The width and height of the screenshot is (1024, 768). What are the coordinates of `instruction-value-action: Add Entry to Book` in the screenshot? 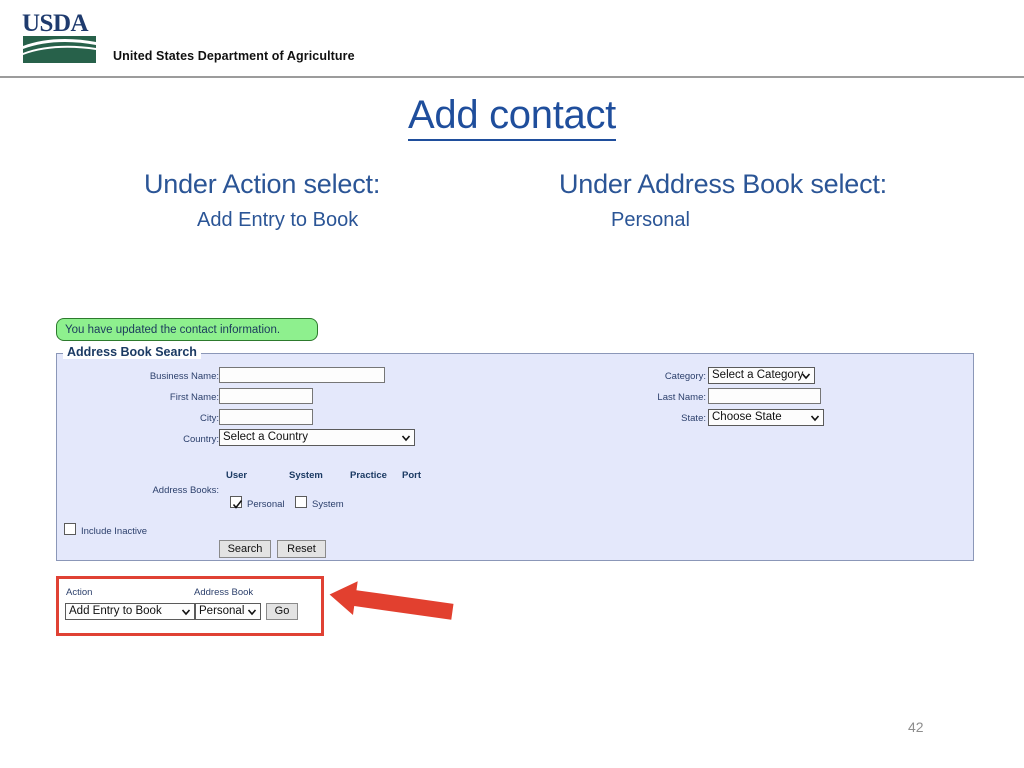 It's located at (278, 220).